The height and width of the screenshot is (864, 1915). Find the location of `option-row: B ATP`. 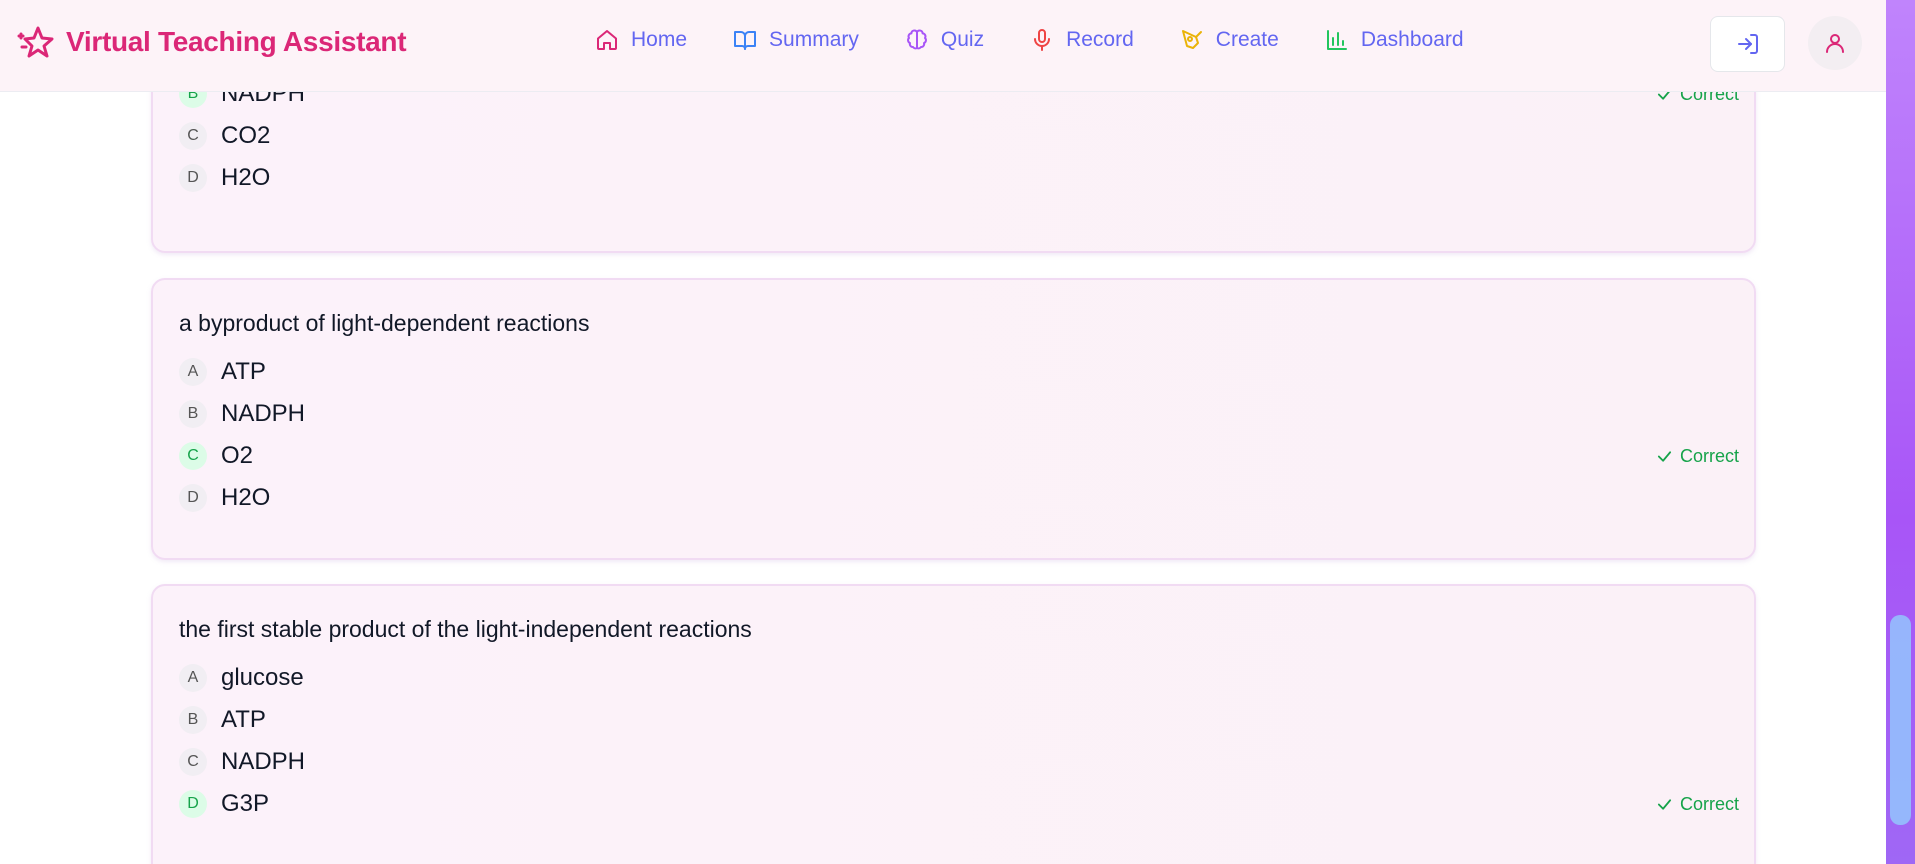

option-row: B ATP is located at coordinates (959, 720).